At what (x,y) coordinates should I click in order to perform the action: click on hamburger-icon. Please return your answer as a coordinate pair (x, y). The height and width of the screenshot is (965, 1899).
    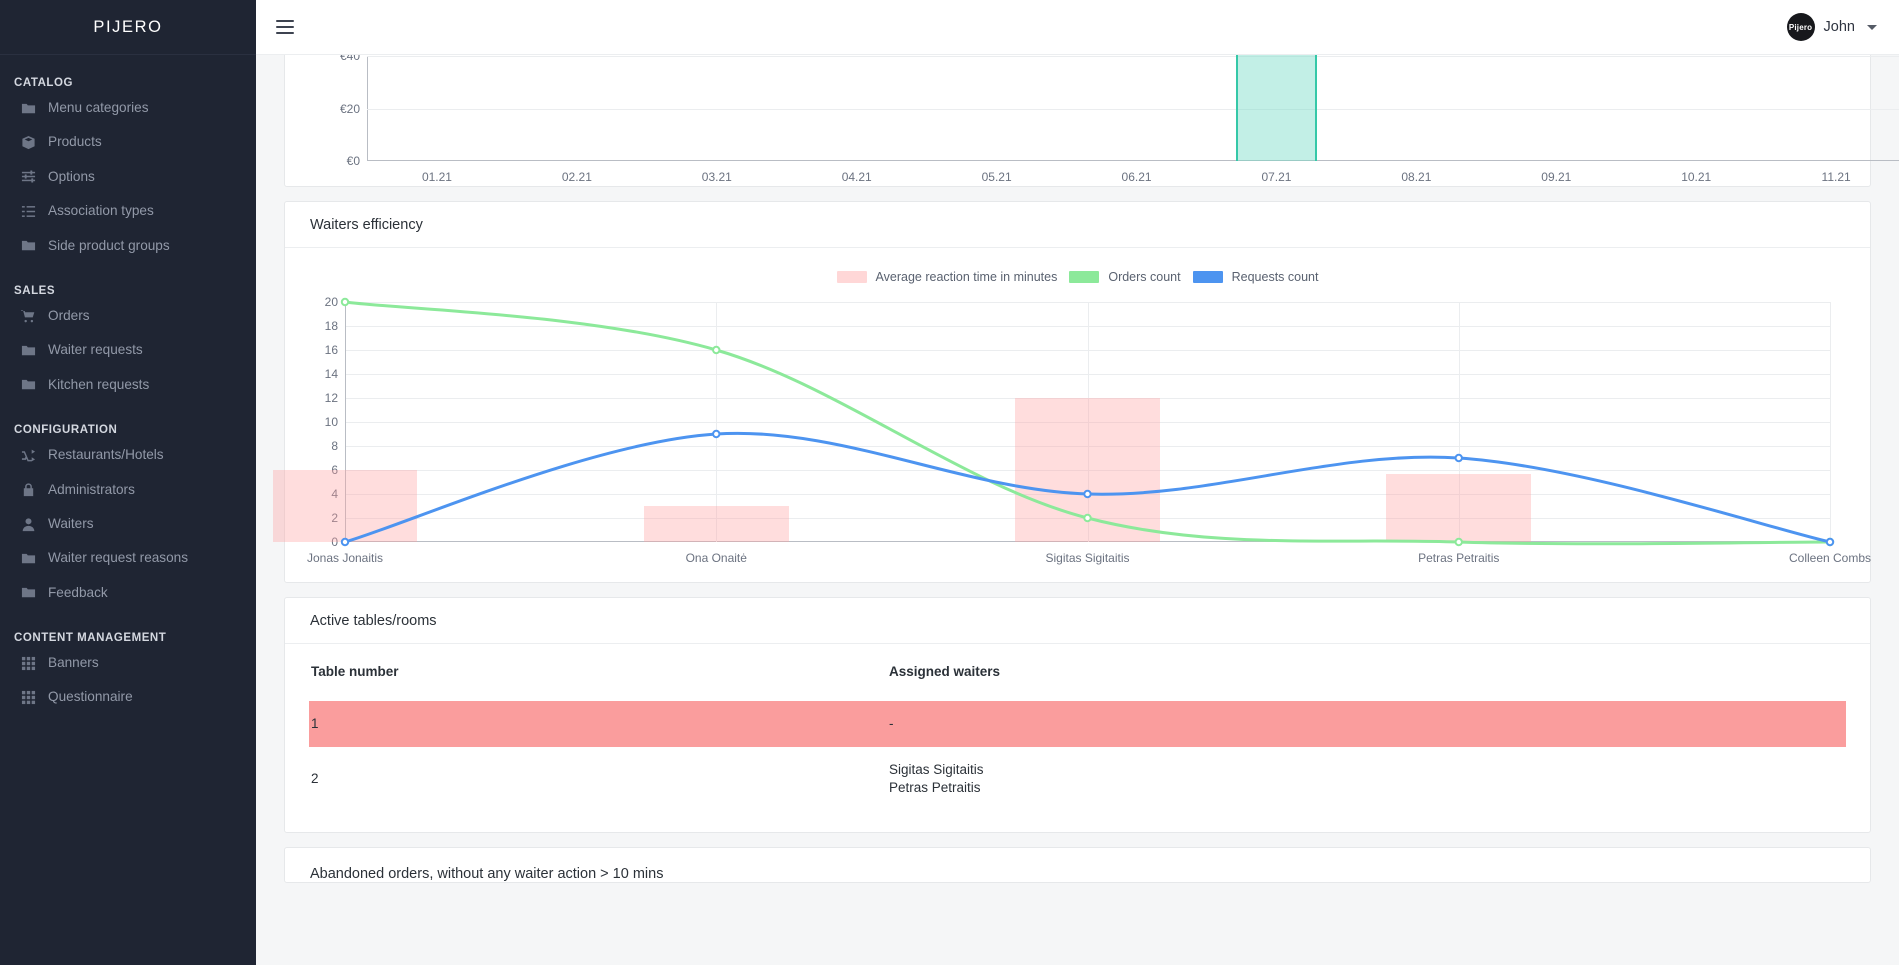
    Looking at the image, I should click on (285, 27).